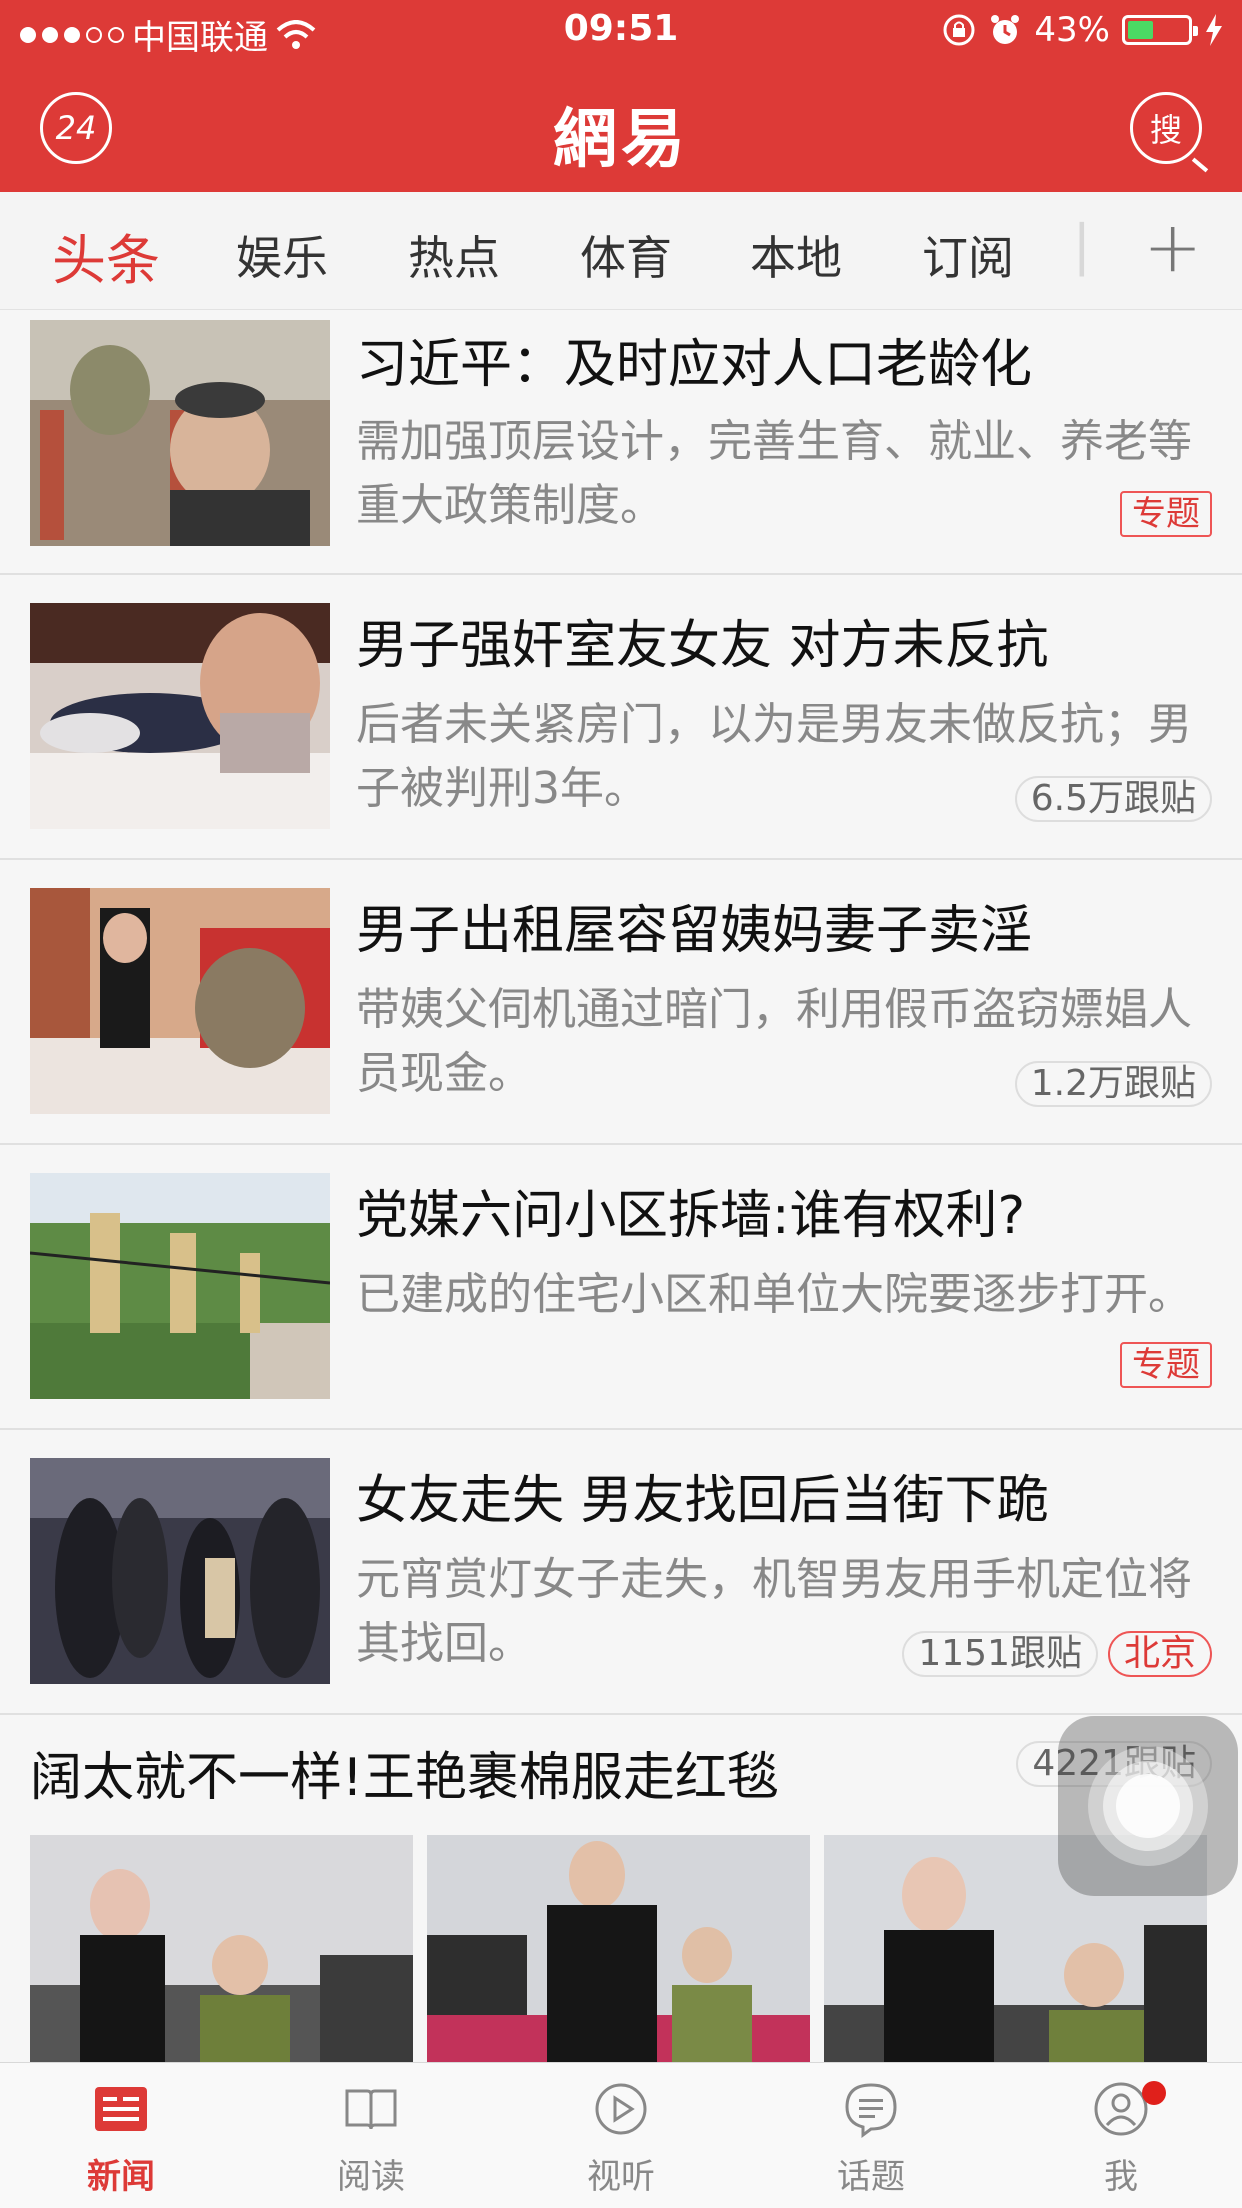 The image size is (1242, 2208). What do you see at coordinates (121, 2138) in the screenshot?
I see `nav-news: 新闻` at bounding box center [121, 2138].